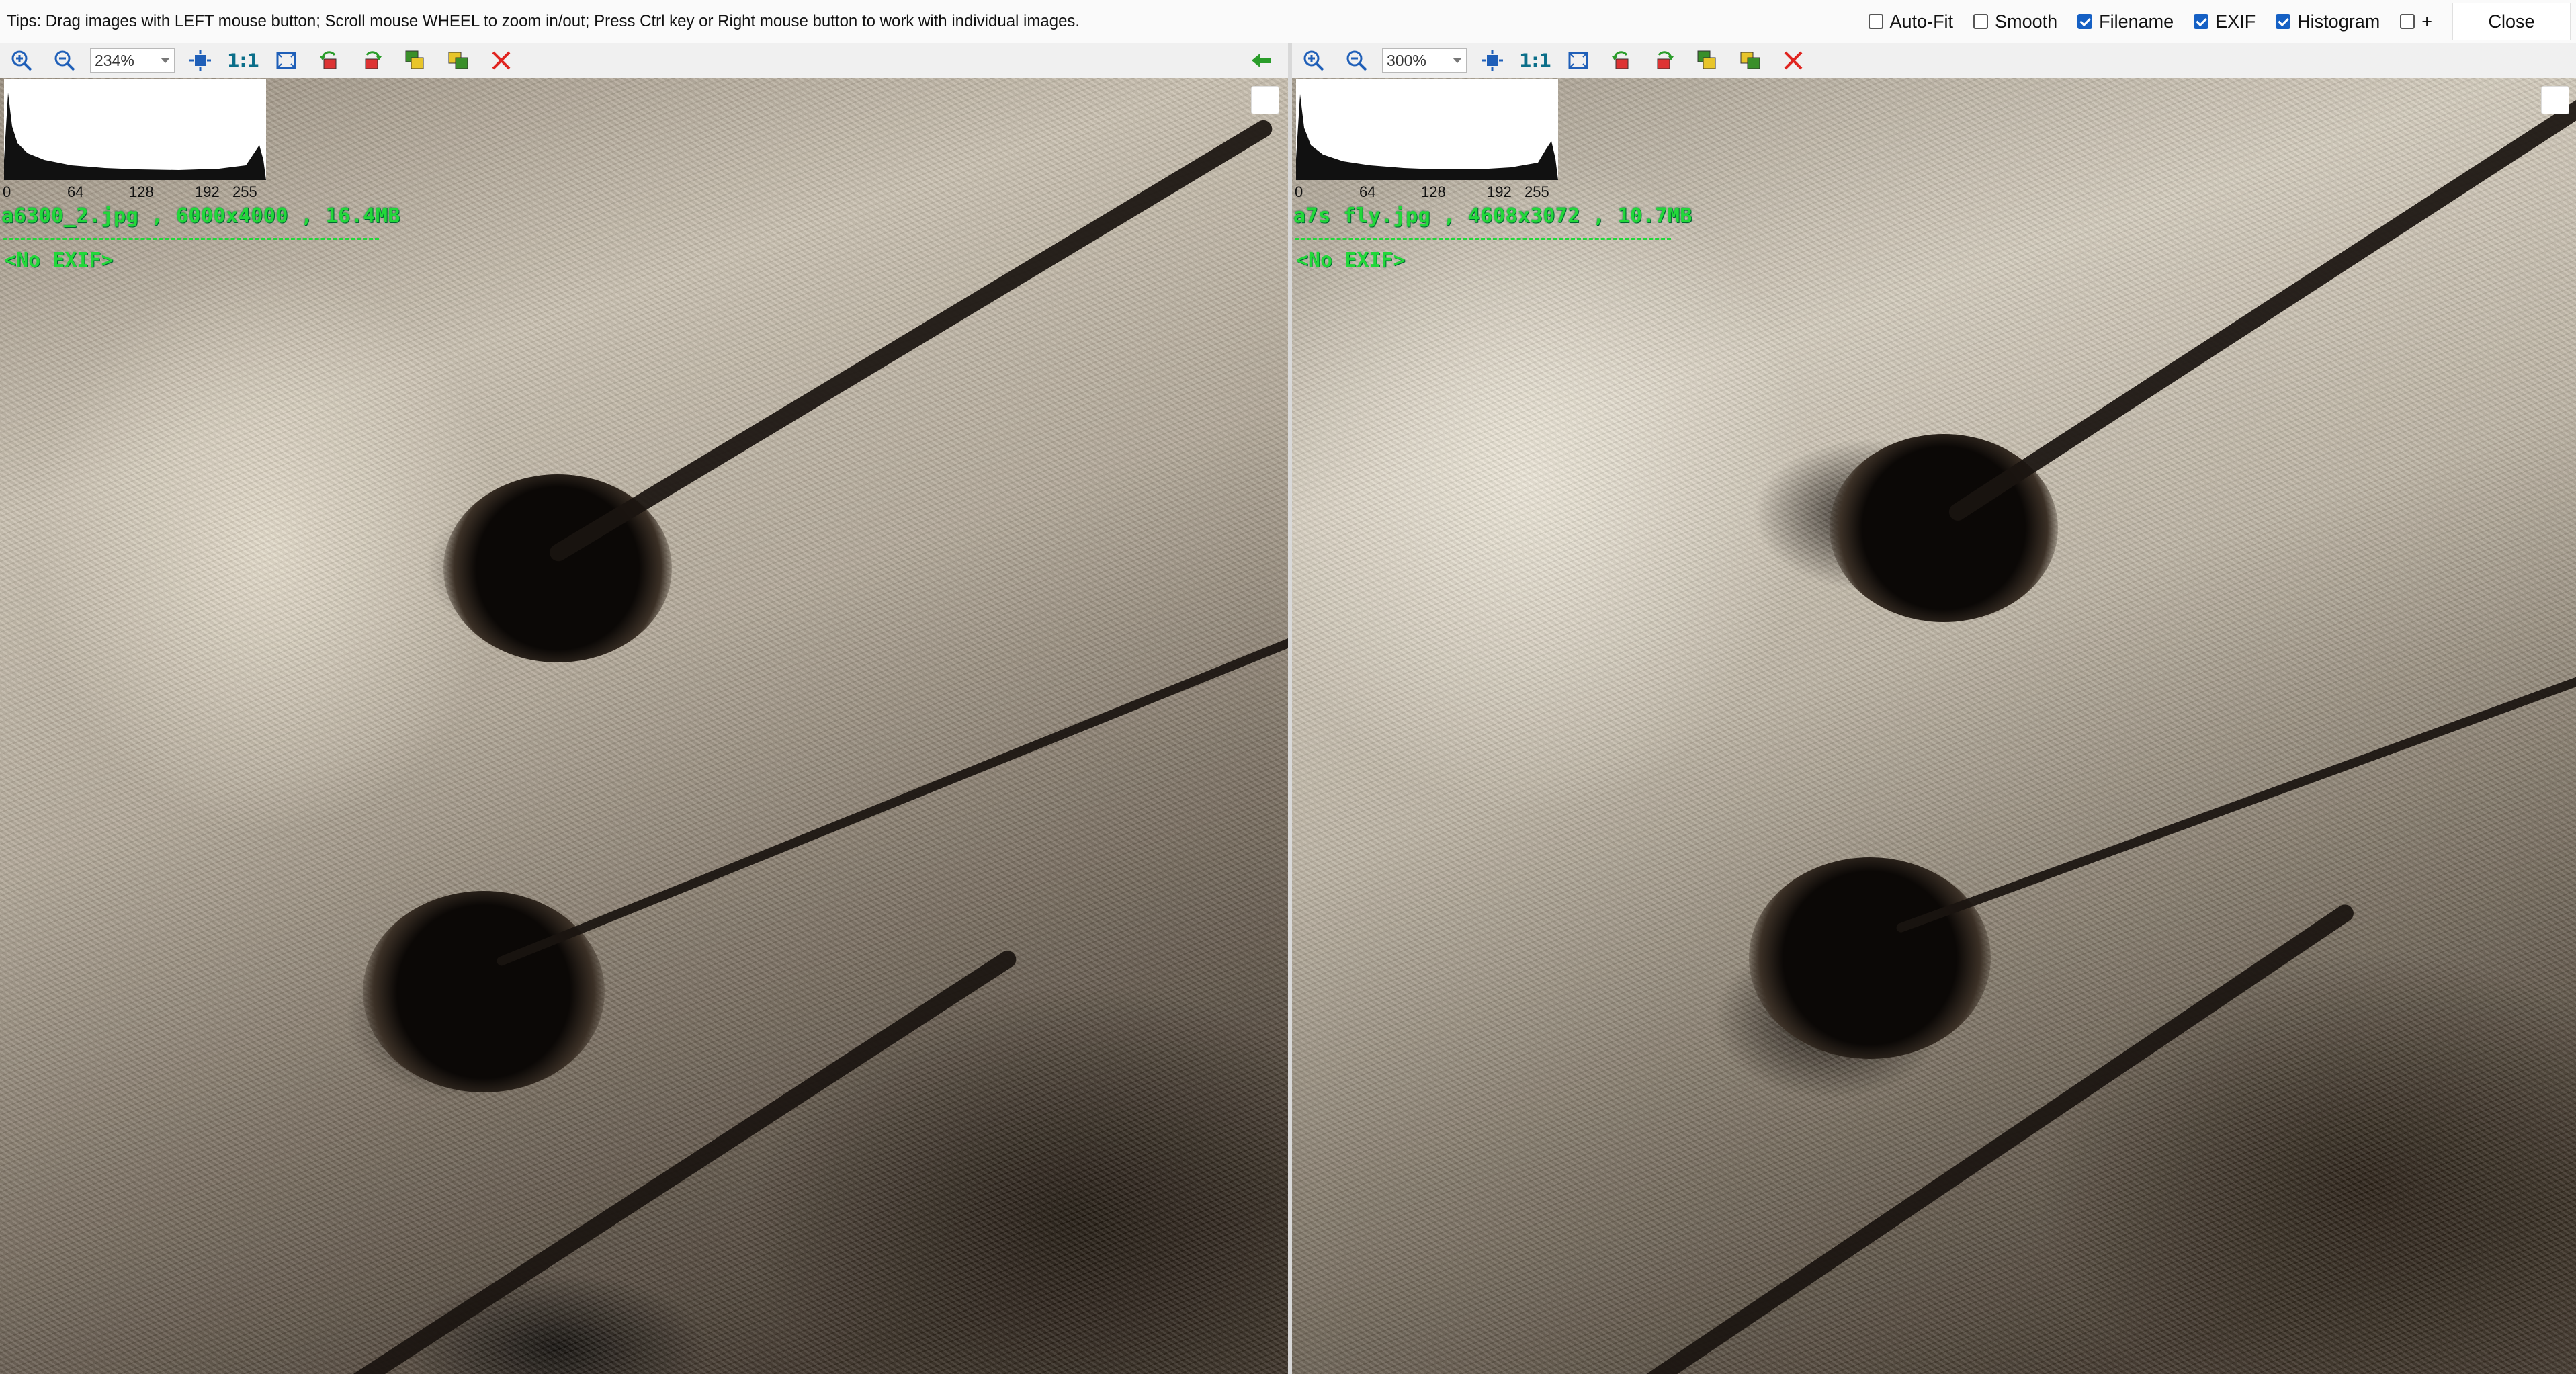 This screenshot has height=1374, width=2576. I want to click on file-info: a7s fly.jpg , 4608x3072 , 10.7MB, so click(1492, 216).